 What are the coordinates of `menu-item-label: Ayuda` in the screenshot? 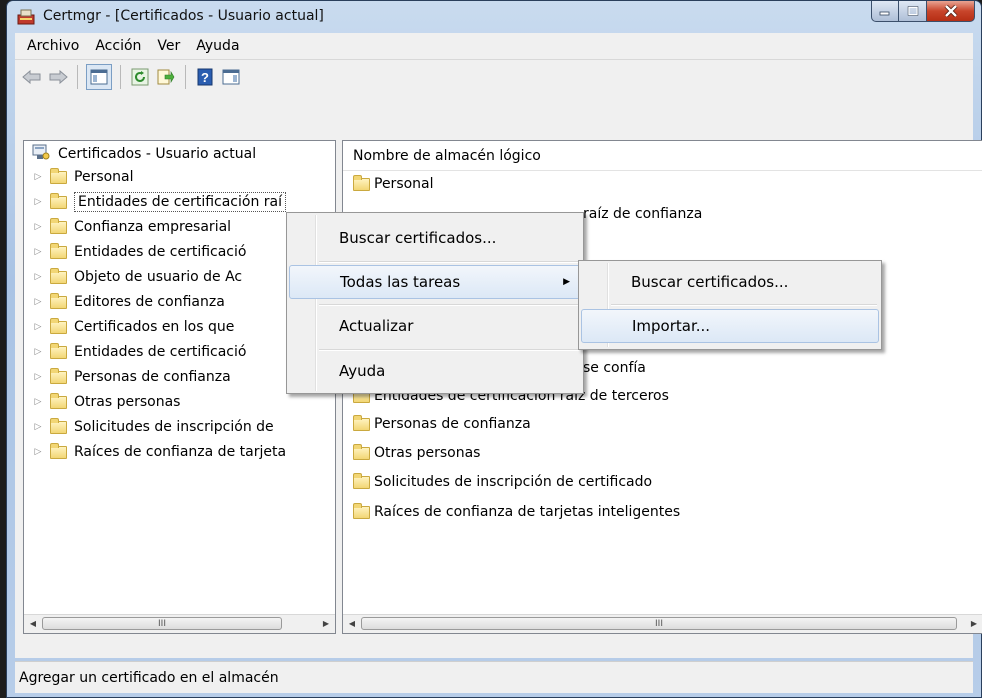 It's located at (362, 371).